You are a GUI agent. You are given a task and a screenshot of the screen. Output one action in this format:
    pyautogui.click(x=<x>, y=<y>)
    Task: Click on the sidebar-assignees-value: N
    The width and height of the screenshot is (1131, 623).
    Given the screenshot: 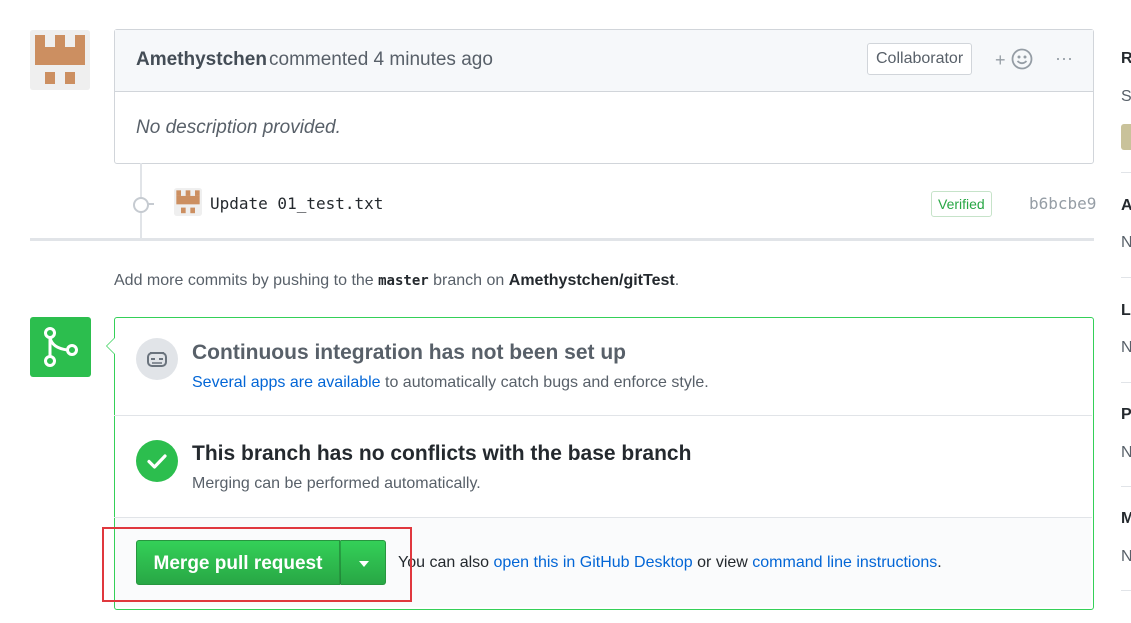 What is the action you would take?
    pyautogui.click(x=1126, y=242)
    